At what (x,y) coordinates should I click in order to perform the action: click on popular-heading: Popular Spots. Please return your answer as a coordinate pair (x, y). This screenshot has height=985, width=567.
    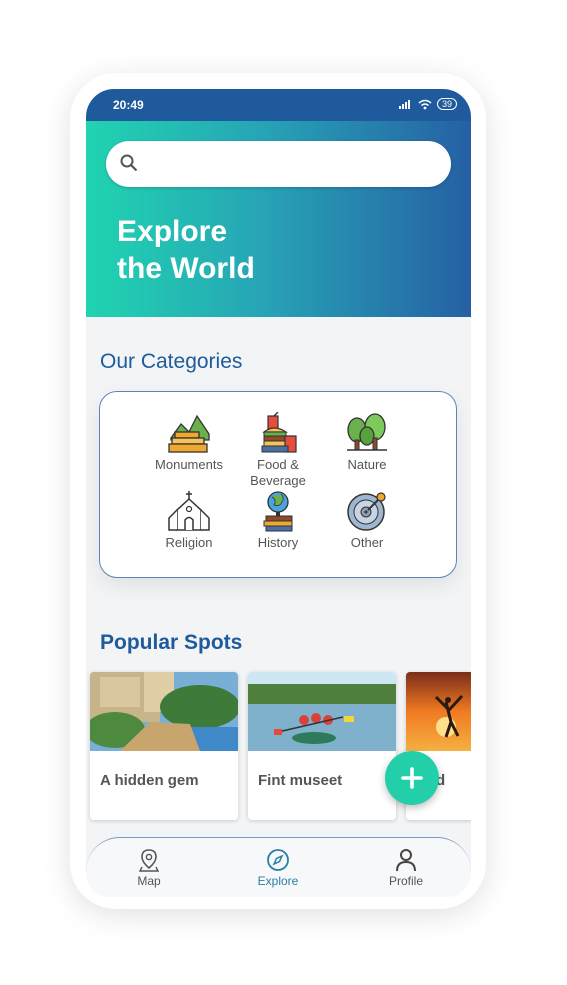
    Looking at the image, I should click on (171, 642).